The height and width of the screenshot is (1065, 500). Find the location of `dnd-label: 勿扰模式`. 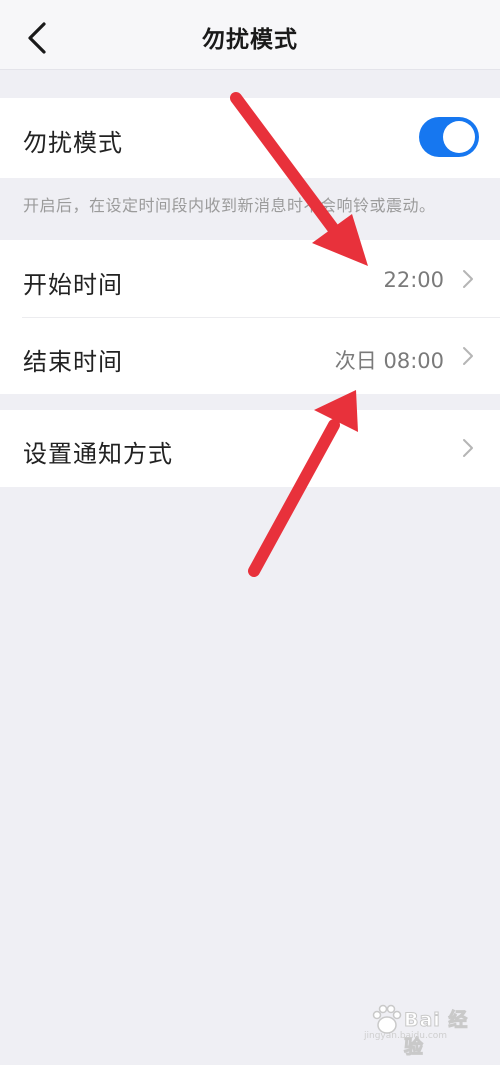

dnd-label: 勿扰模式 is located at coordinates (73, 143).